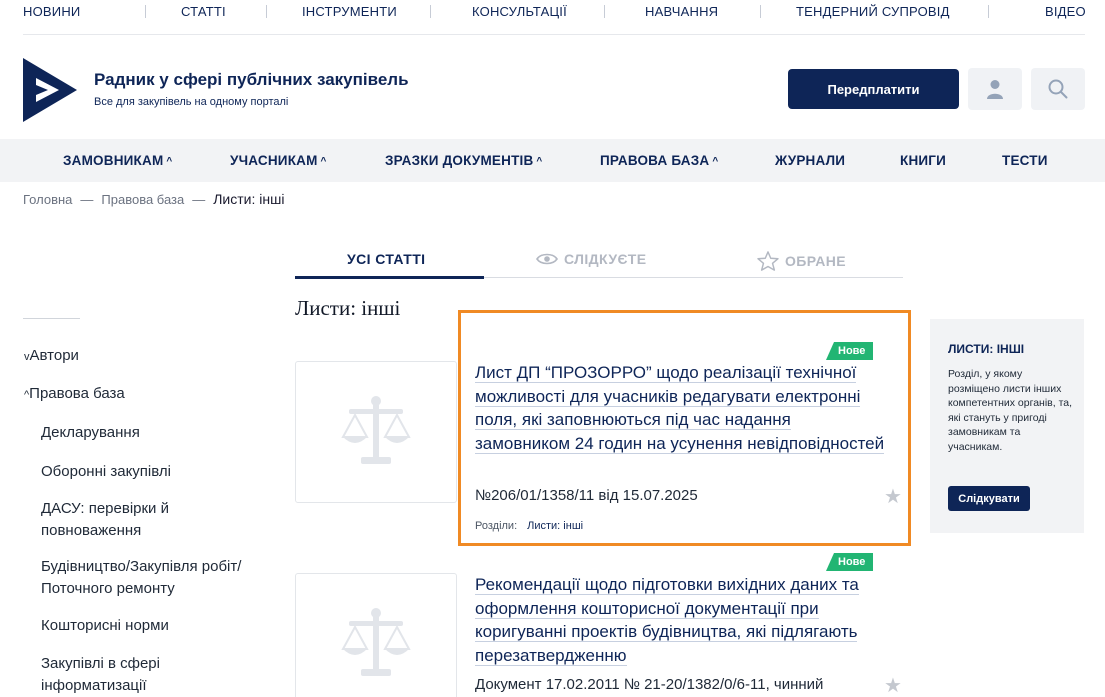  Describe the element at coordinates (51, 11) in the screenshot. I see `top-nav-news: НОВИНИ` at that location.